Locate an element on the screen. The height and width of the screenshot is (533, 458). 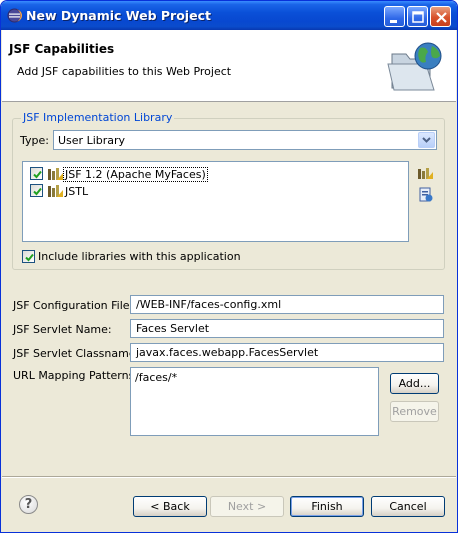
url-pattern-item: /faces/* is located at coordinates (156, 377).